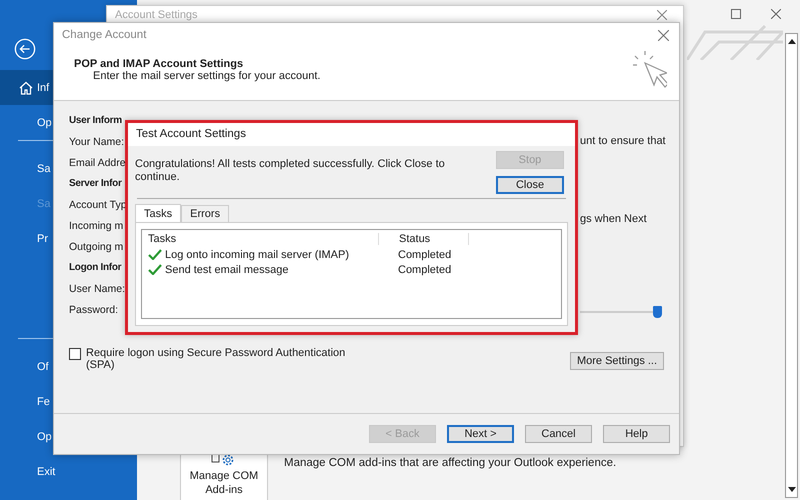 Image resolution: width=800 pixels, height=500 pixels. What do you see at coordinates (93, 310) in the screenshot?
I see `field-label: Password:` at bounding box center [93, 310].